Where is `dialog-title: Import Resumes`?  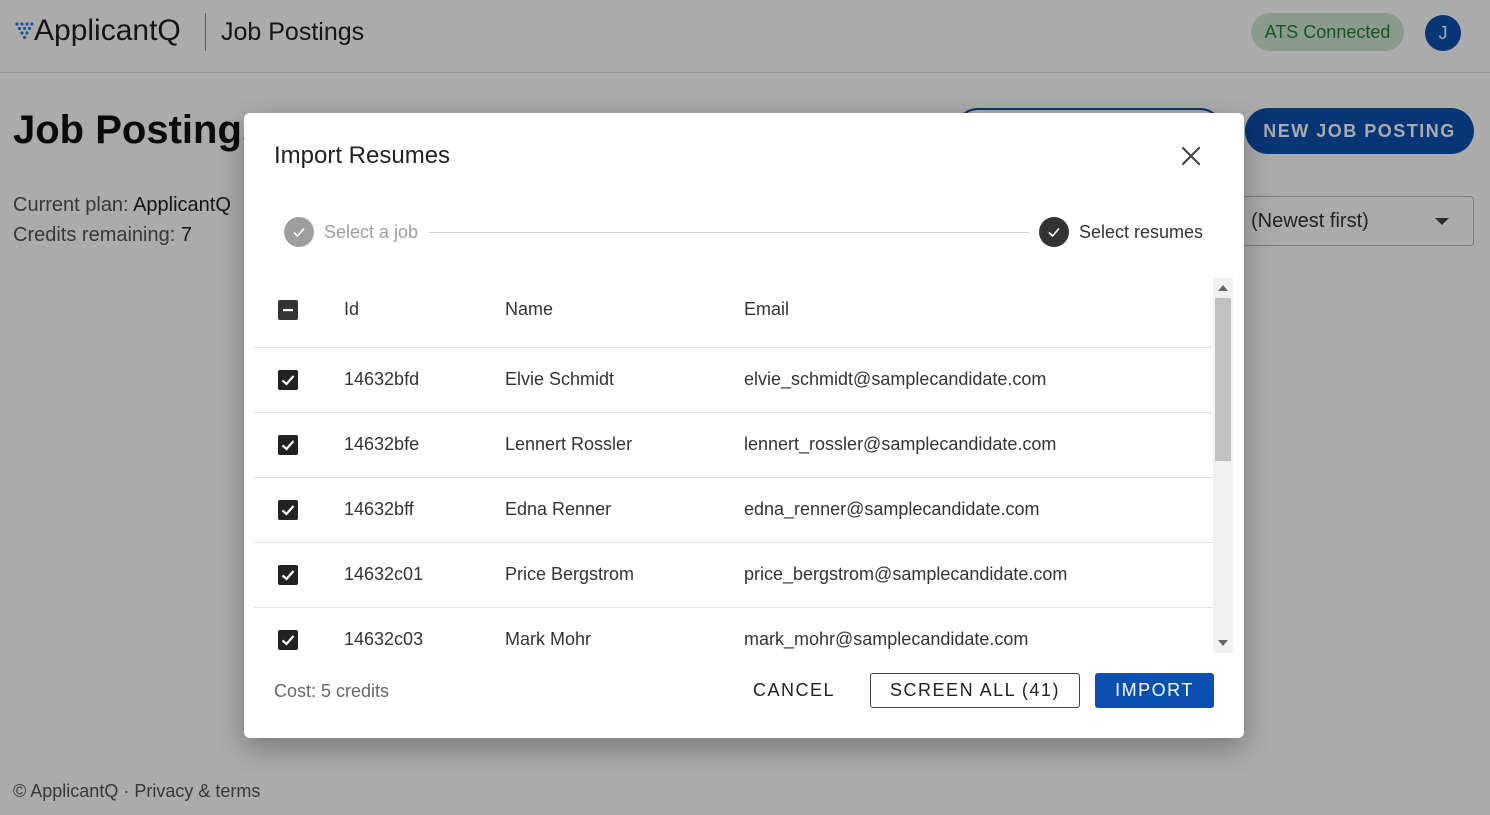 dialog-title: Import Resumes is located at coordinates (362, 155).